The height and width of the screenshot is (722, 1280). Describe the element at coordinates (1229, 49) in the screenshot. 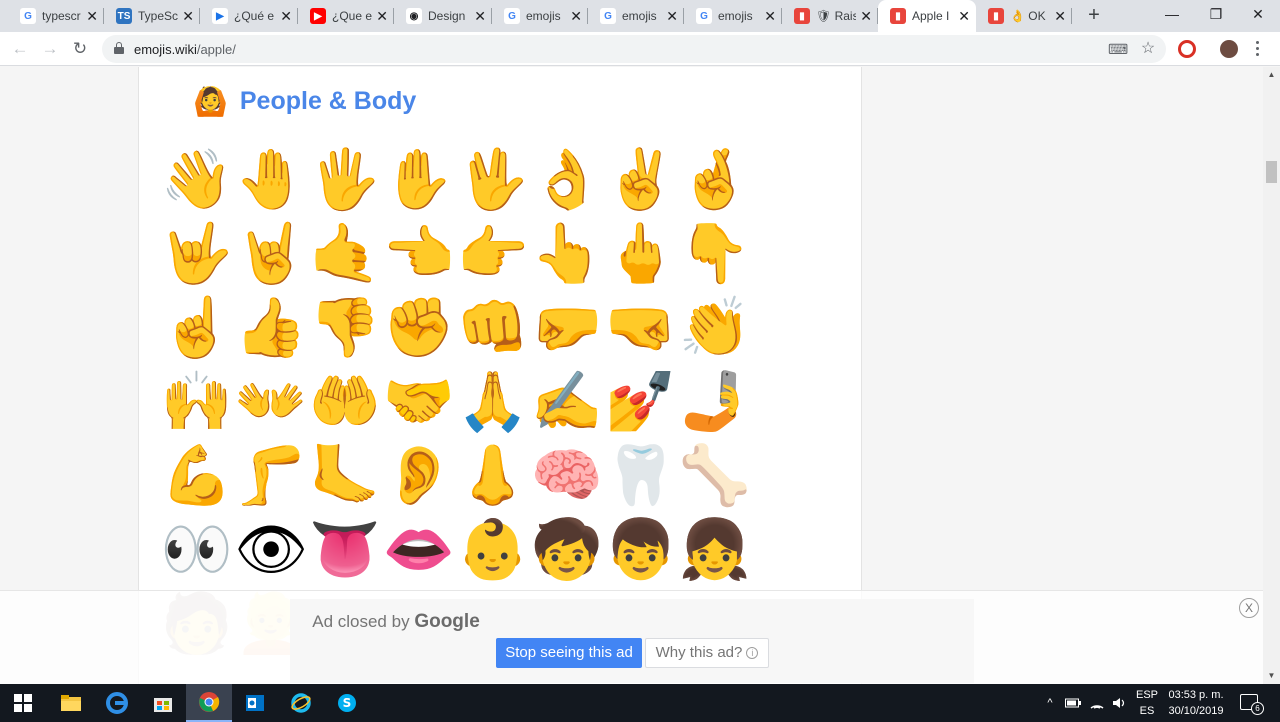

I see `profile-avatar` at that location.